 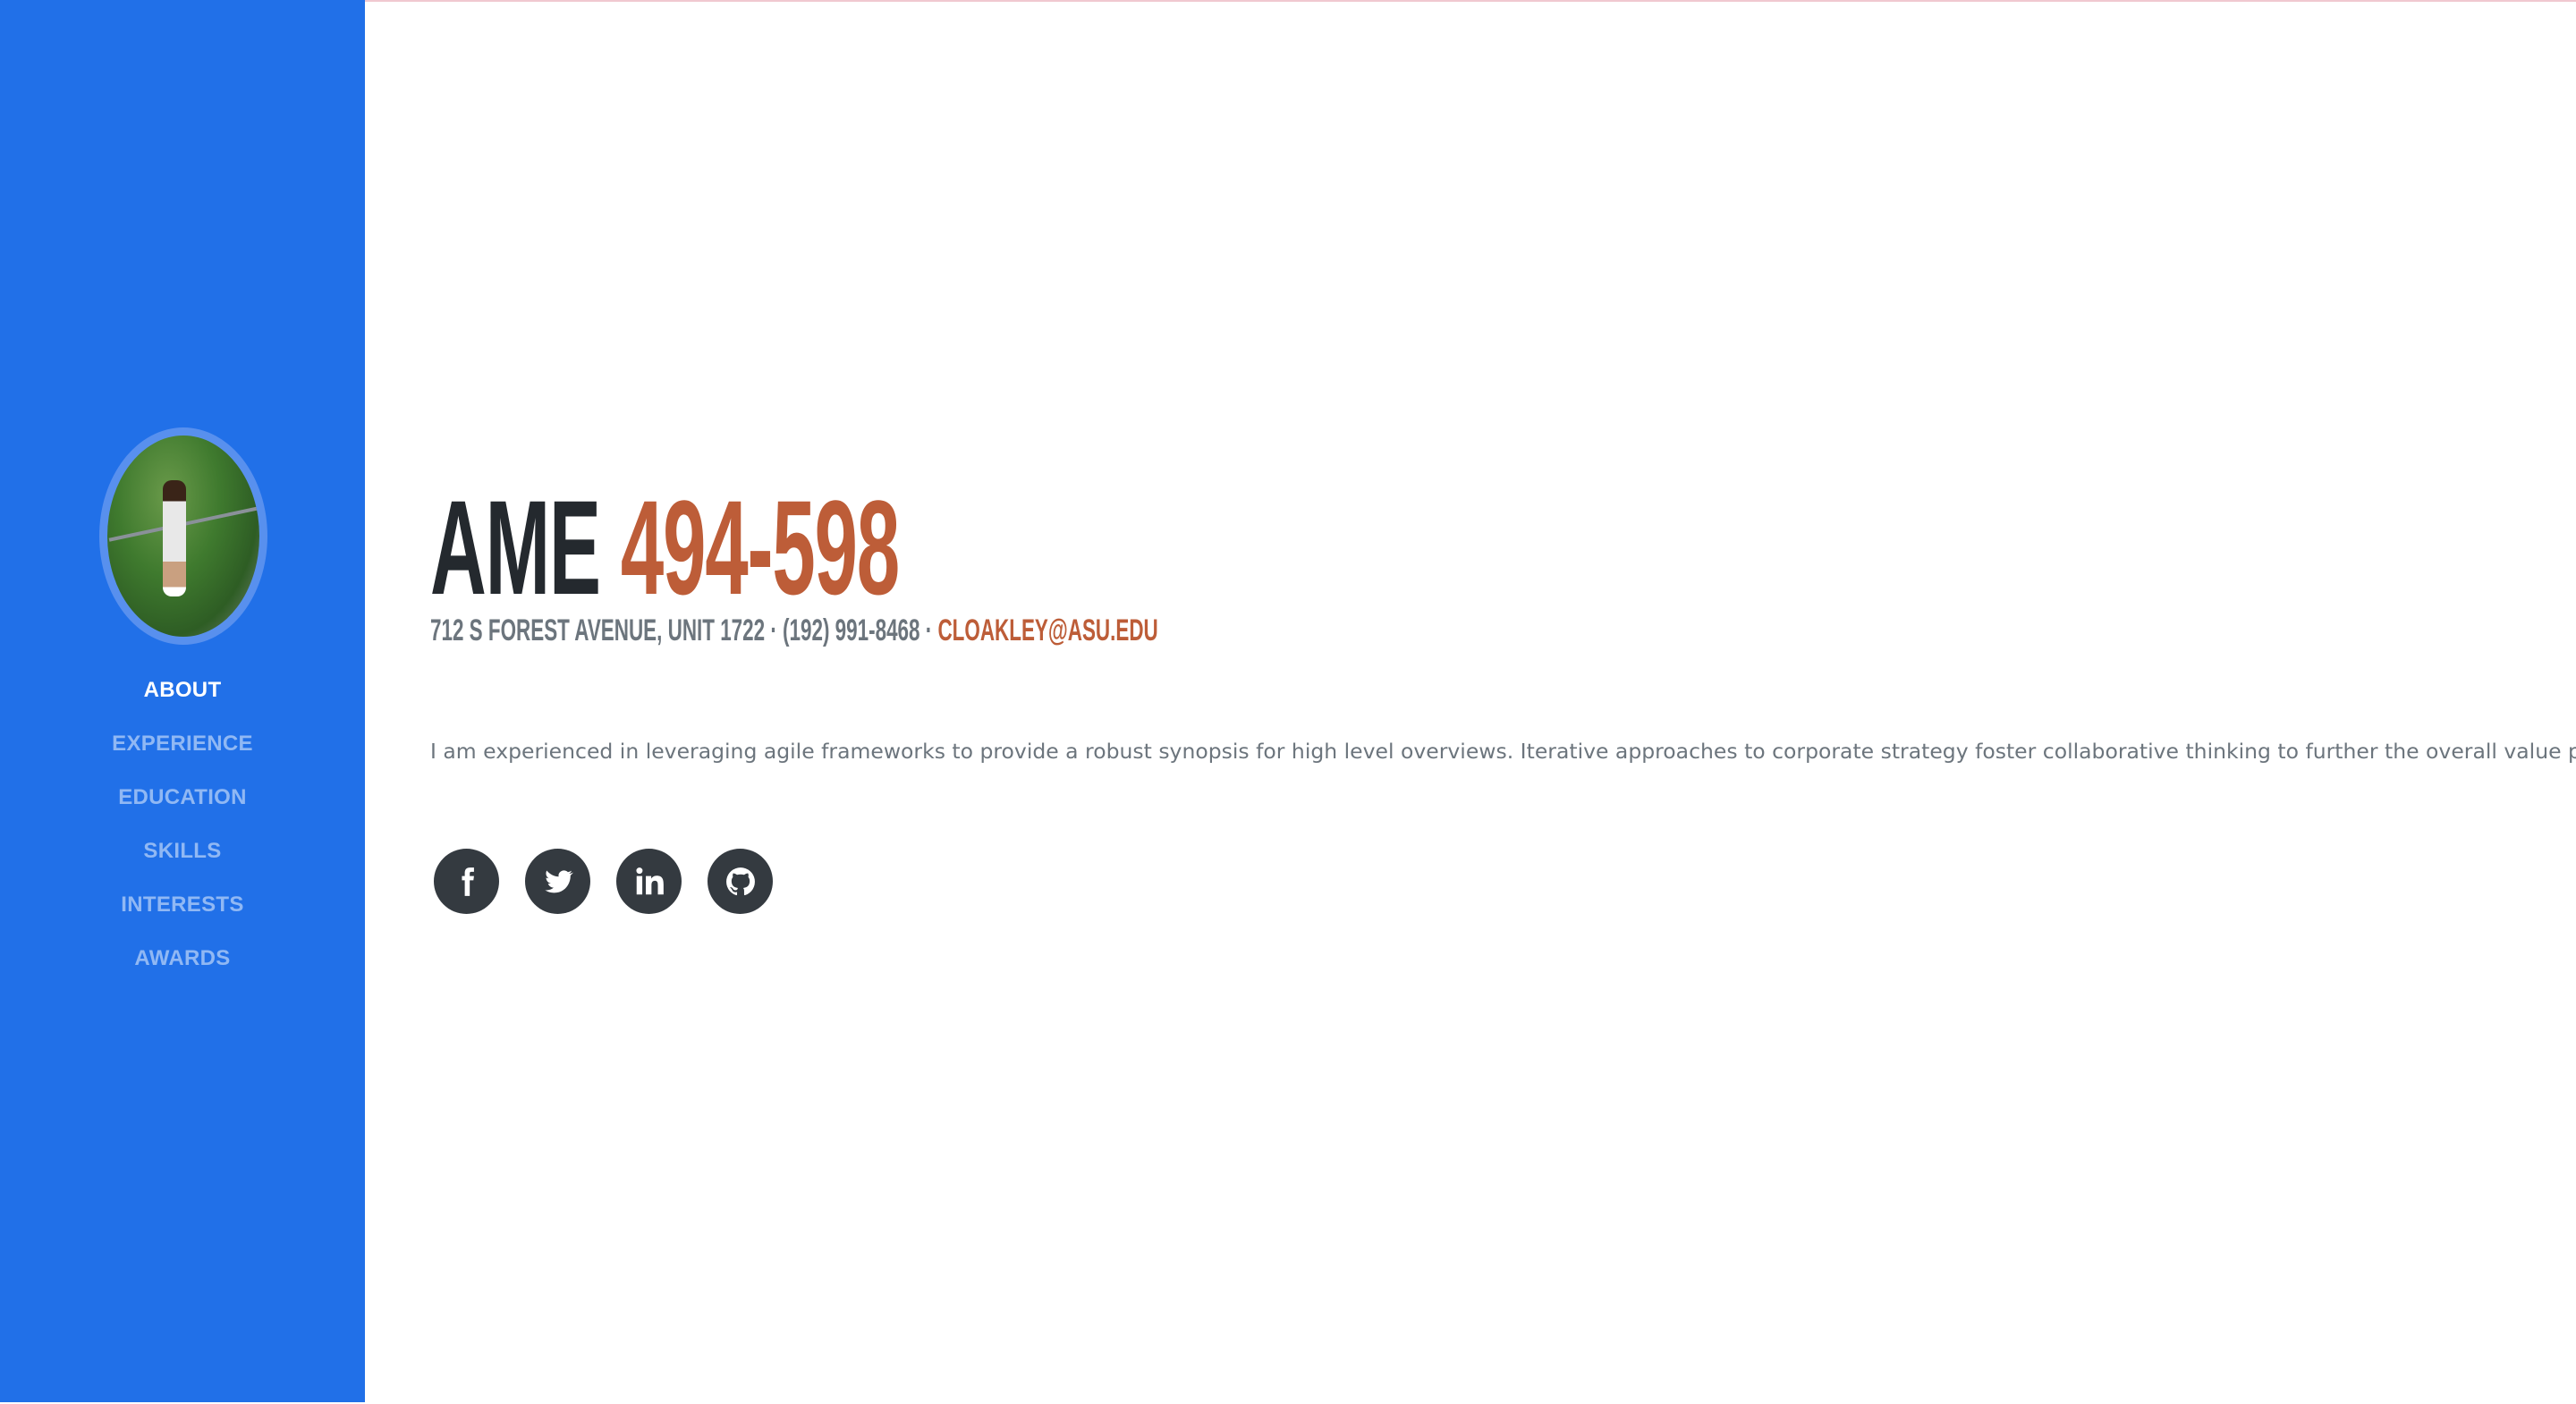 I want to click on github-link, so click(x=740, y=882).